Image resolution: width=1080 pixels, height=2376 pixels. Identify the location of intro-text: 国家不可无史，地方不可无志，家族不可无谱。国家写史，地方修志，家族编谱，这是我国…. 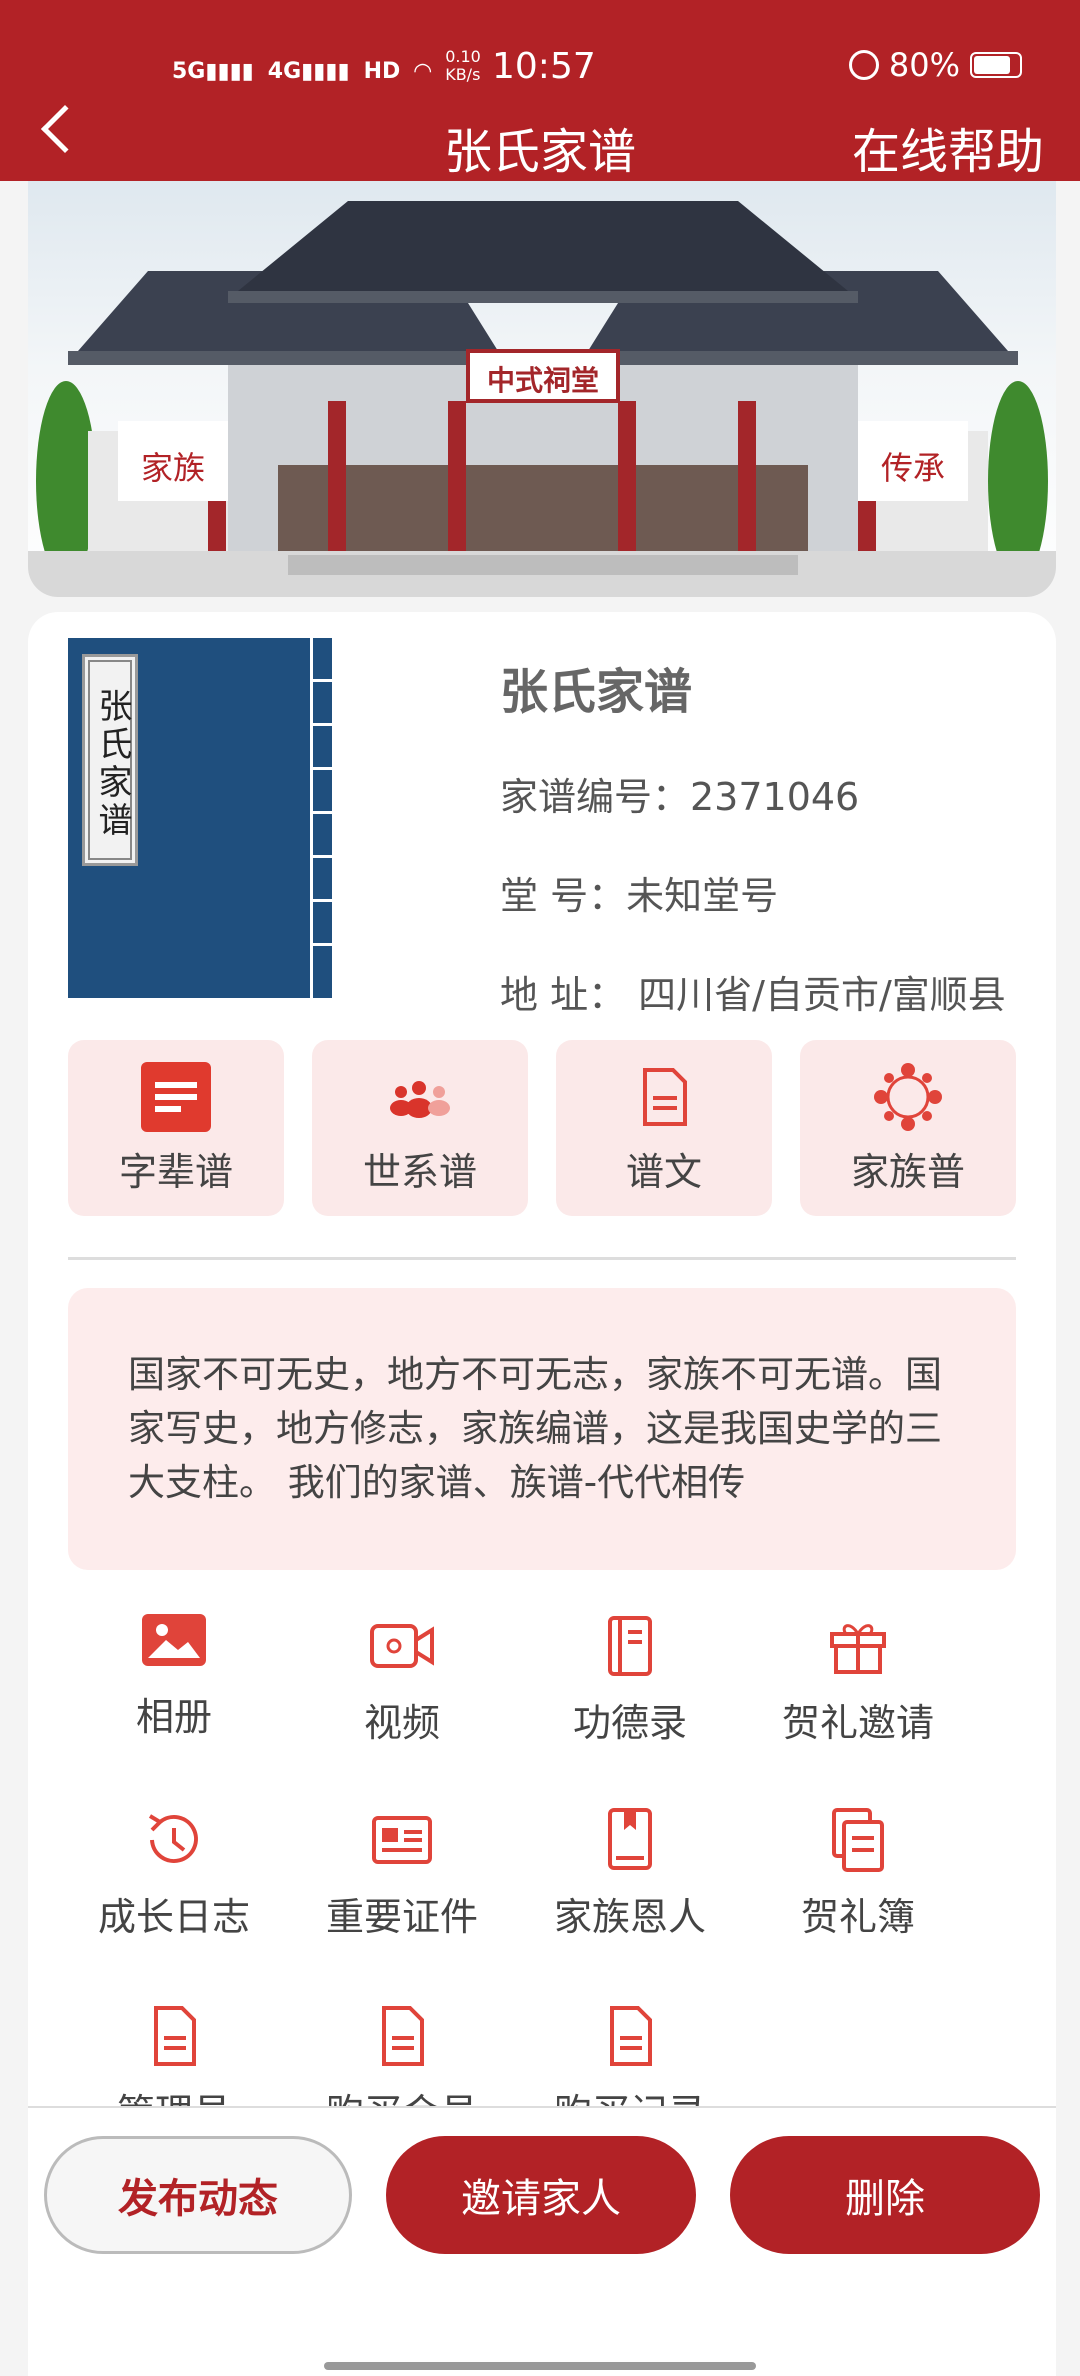
(542, 1429).